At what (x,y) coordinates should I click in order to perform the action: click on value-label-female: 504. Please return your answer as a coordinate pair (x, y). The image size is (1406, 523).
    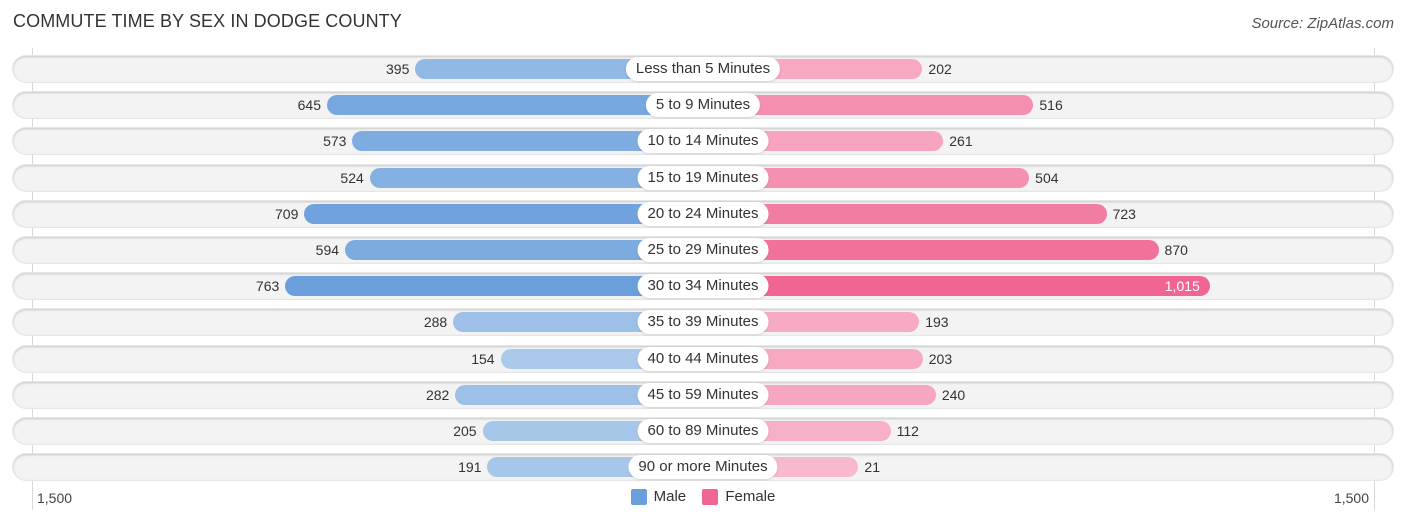
    Looking at the image, I should click on (1047, 177).